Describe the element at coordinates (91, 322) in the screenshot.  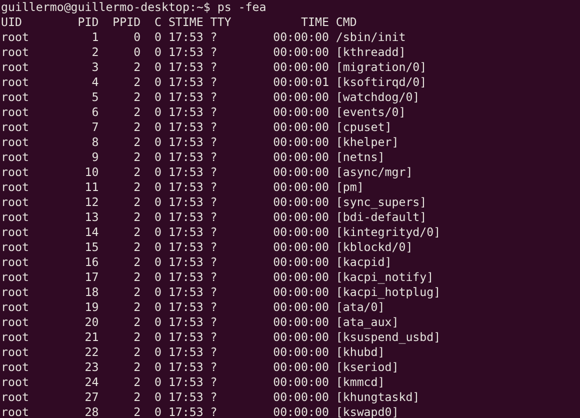
I see `table-cell-text: 20` at that location.